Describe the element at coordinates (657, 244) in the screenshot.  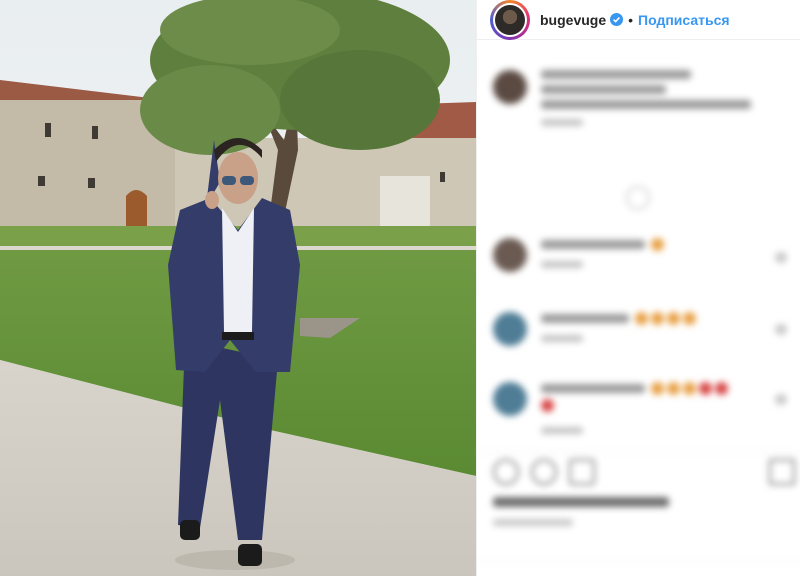
I see `emoji-icon` at that location.